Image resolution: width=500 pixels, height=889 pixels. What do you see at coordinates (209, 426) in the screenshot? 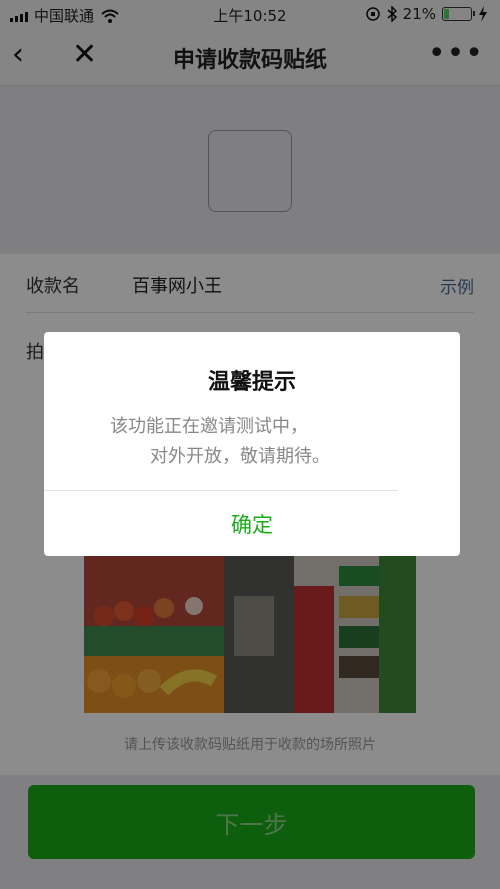
I see `dialog-message-line1: 该功能正在邀请测试中，` at bounding box center [209, 426].